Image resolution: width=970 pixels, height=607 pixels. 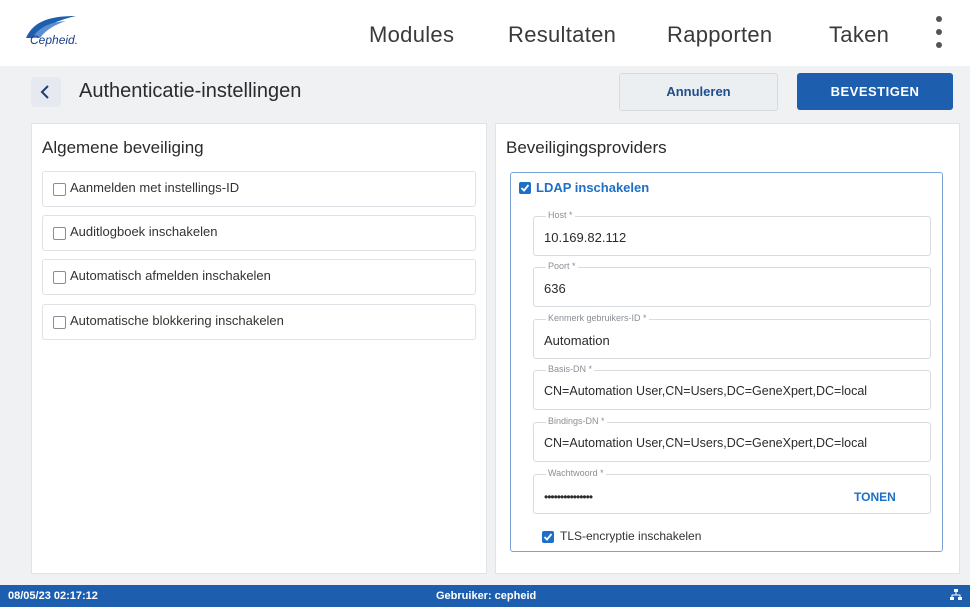 What do you see at coordinates (259, 189) in the screenshot?
I see `option-login-institution-id: Aanmelden met instellings-ID` at bounding box center [259, 189].